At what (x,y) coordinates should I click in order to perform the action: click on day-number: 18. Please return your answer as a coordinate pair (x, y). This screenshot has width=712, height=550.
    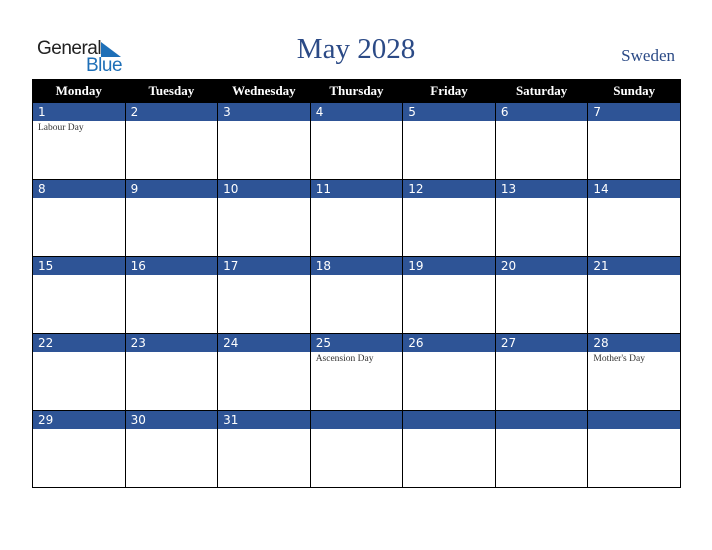
    Looking at the image, I should click on (356, 266).